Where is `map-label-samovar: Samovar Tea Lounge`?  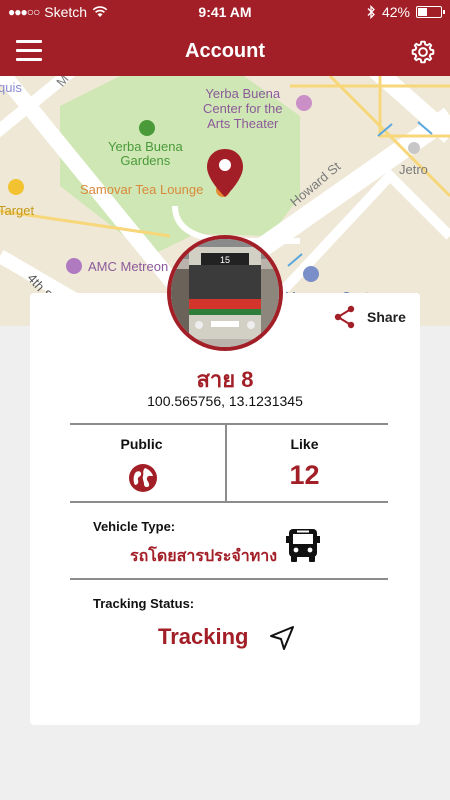 map-label-samovar: Samovar Tea Lounge is located at coordinates (142, 189).